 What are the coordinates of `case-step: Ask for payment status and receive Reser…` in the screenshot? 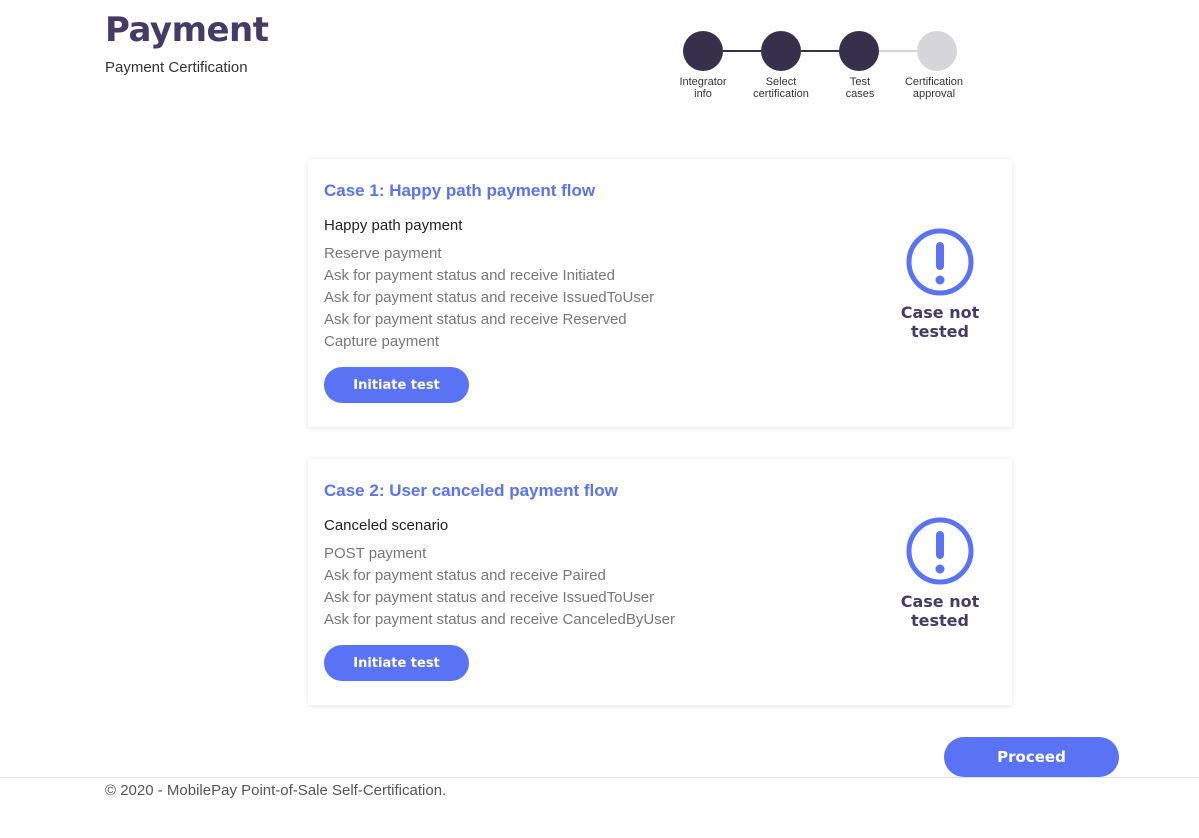 It's located at (475, 319).